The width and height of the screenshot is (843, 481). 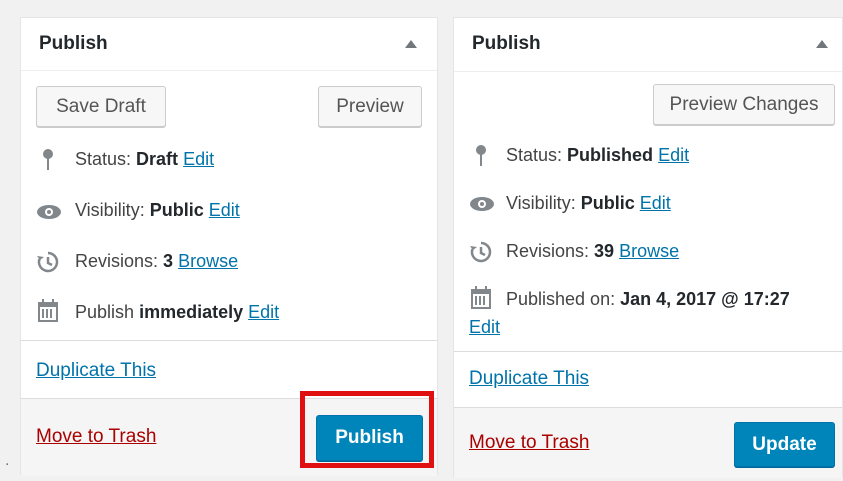 I want to click on corner-mark: ., so click(x=7, y=460).